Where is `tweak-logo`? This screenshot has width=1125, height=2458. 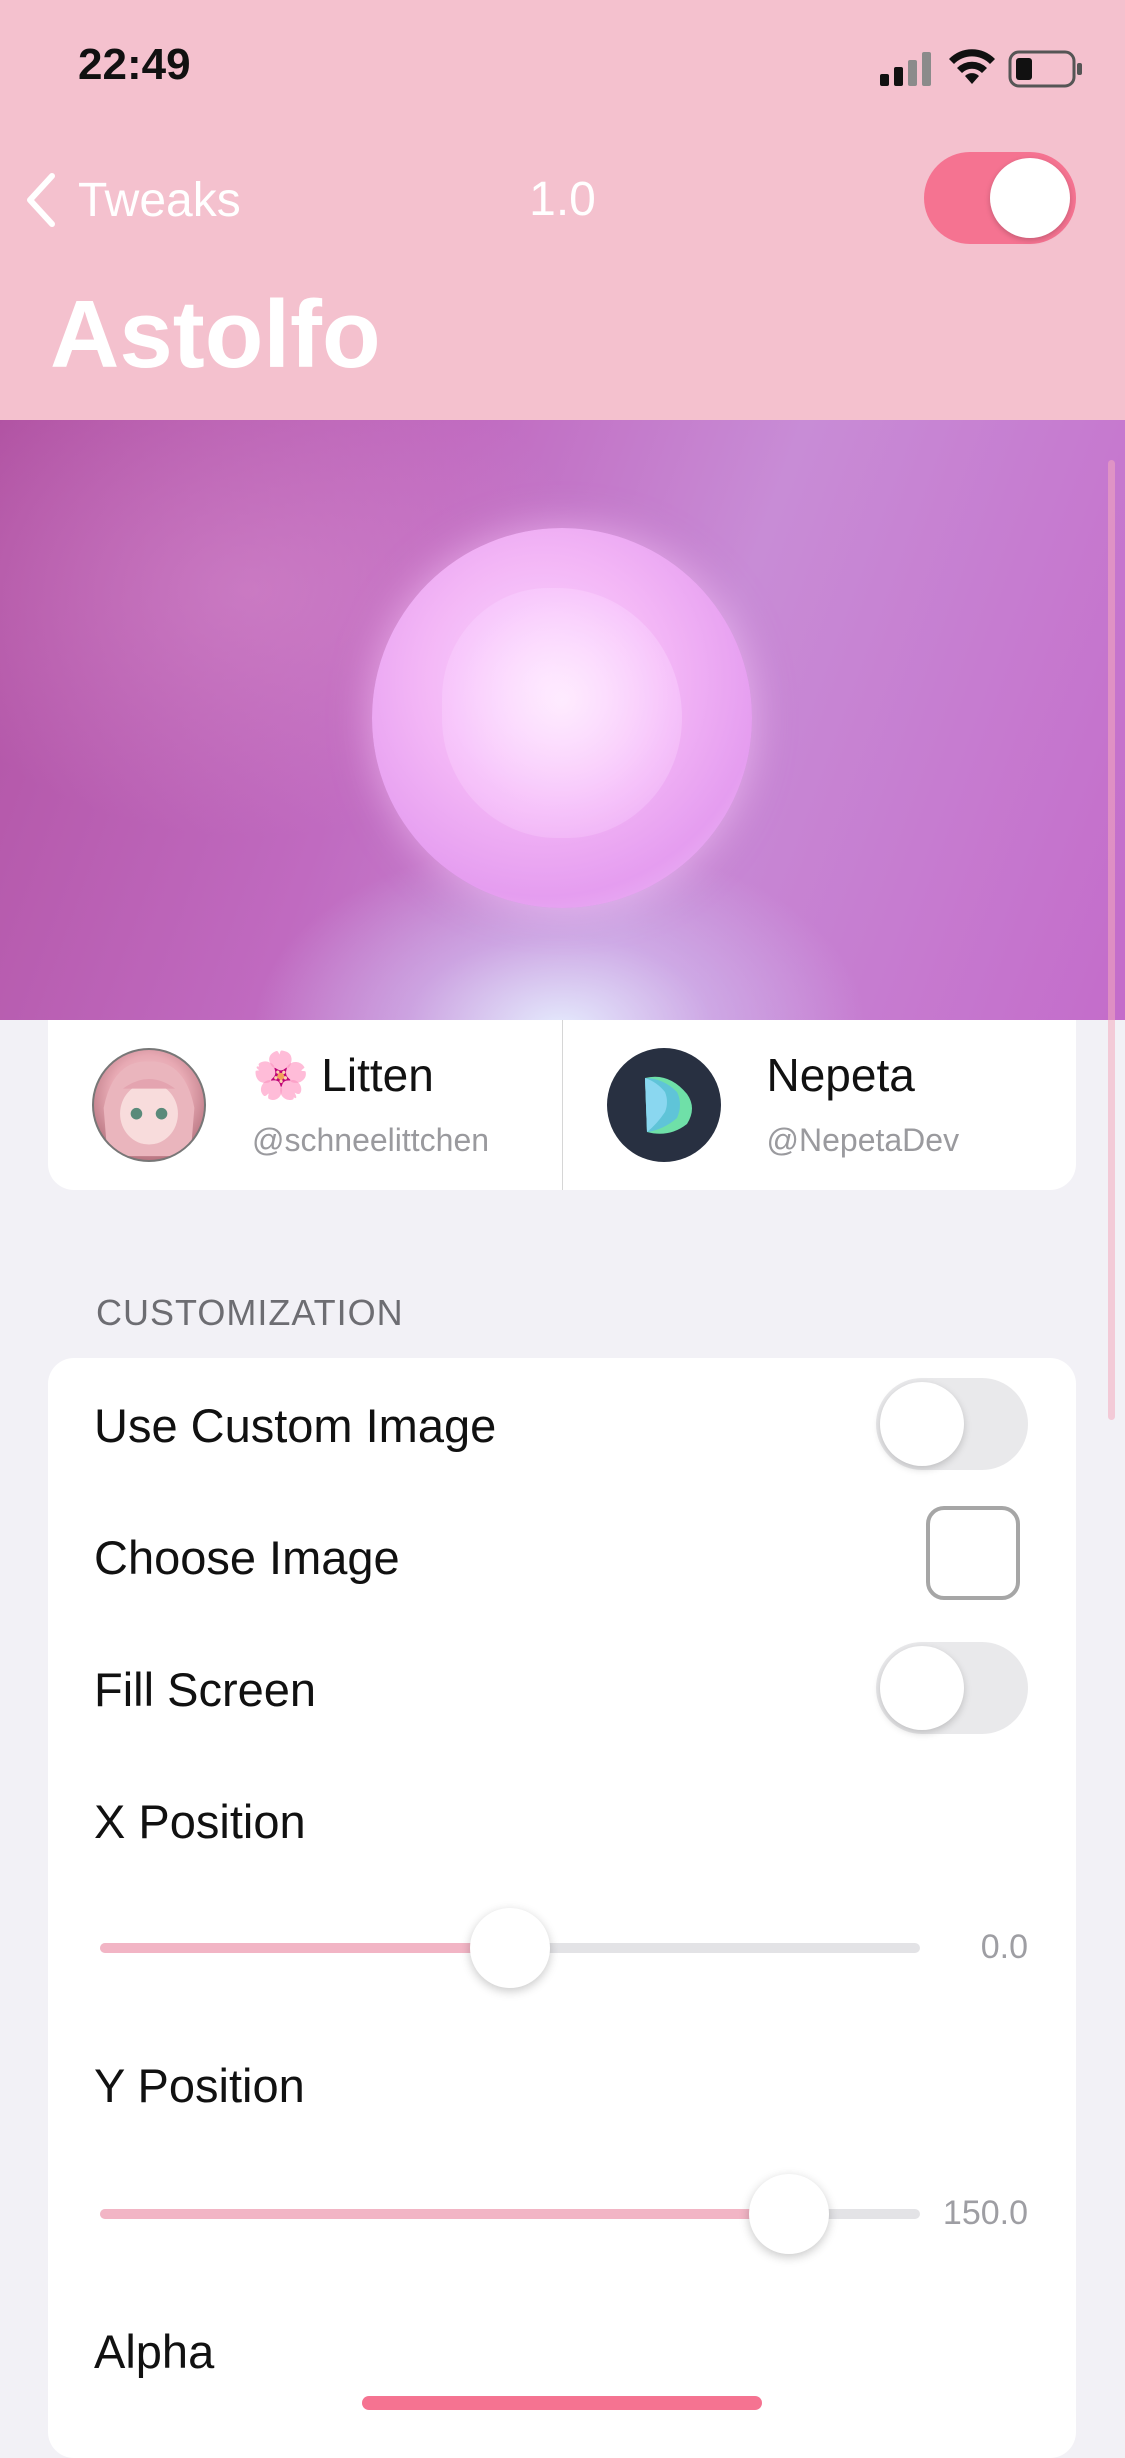 tweak-logo is located at coordinates (562, 718).